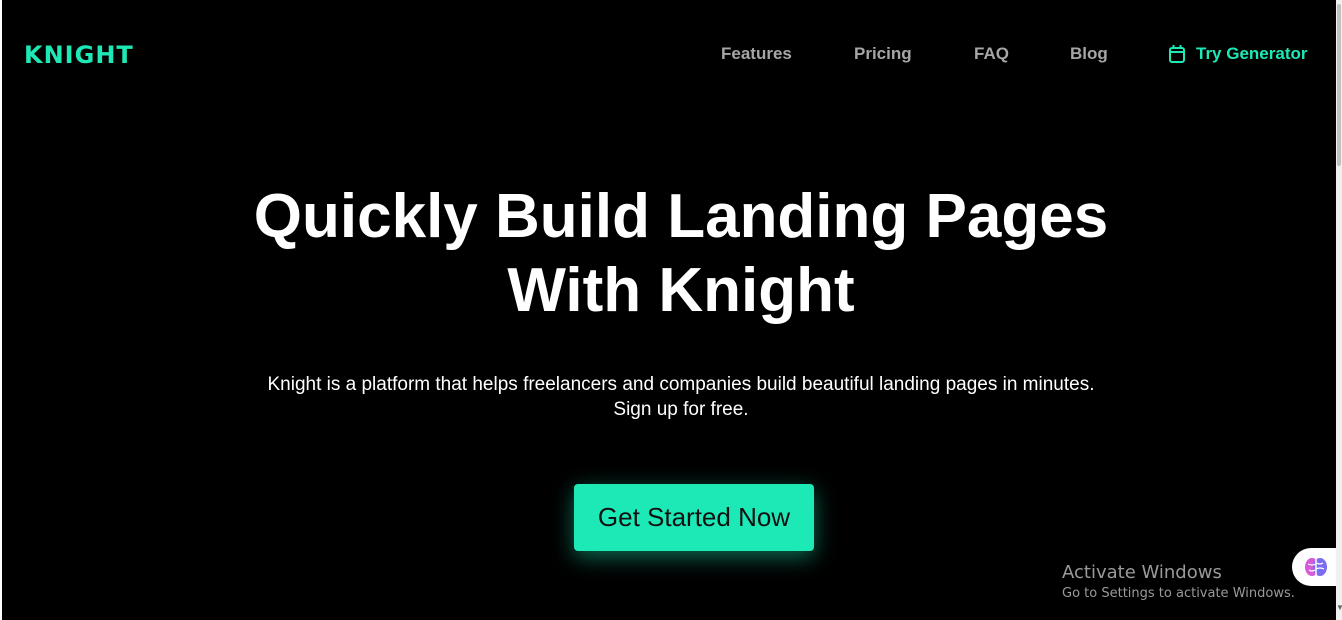 This screenshot has width=1342, height=620. Describe the element at coordinates (1089, 54) in the screenshot. I see `nav-link-blog: Blog` at that location.